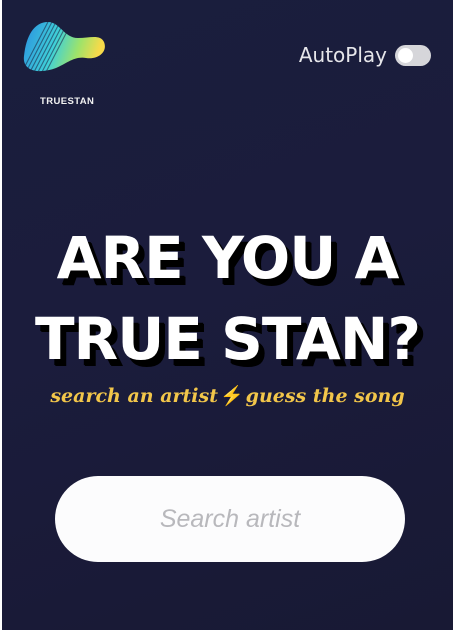 This screenshot has width=453, height=630. I want to click on wave-logo-icon, so click(64, 47).